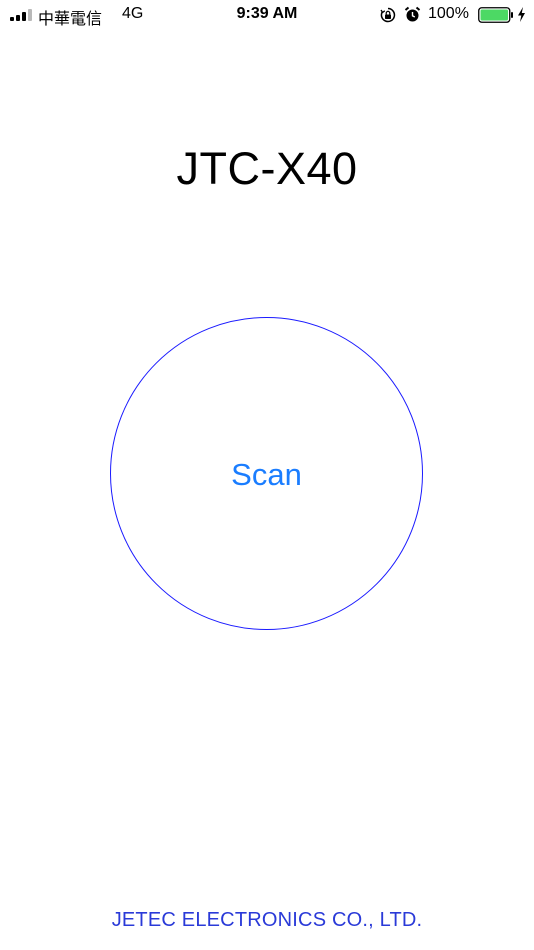 This screenshot has width=534, height=950. What do you see at coordinates (21, 15) in the screenshot?
I see `signal-icon` at bounding box center [21, 15].